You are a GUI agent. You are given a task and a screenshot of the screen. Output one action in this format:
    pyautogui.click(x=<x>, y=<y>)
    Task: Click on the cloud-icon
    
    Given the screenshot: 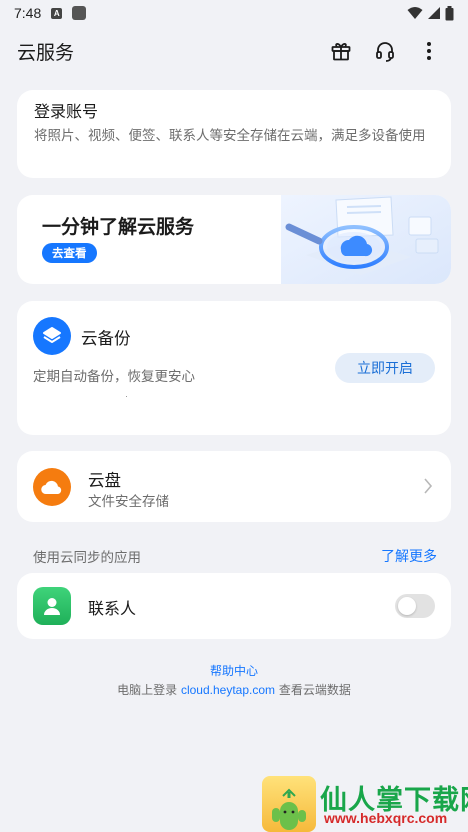 What is the action you would take?
    pyautogui.click(x=51, y=487)
    